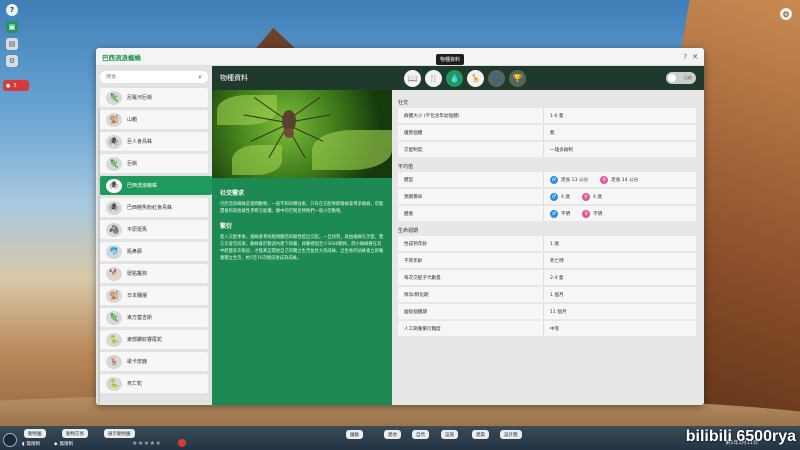 This screenshot has height=450, width=800. What do you see at coordinates (16, 85) in the screenshot?
I see `guest-alert-badge: ● 3` at bounding box center [16, 85].